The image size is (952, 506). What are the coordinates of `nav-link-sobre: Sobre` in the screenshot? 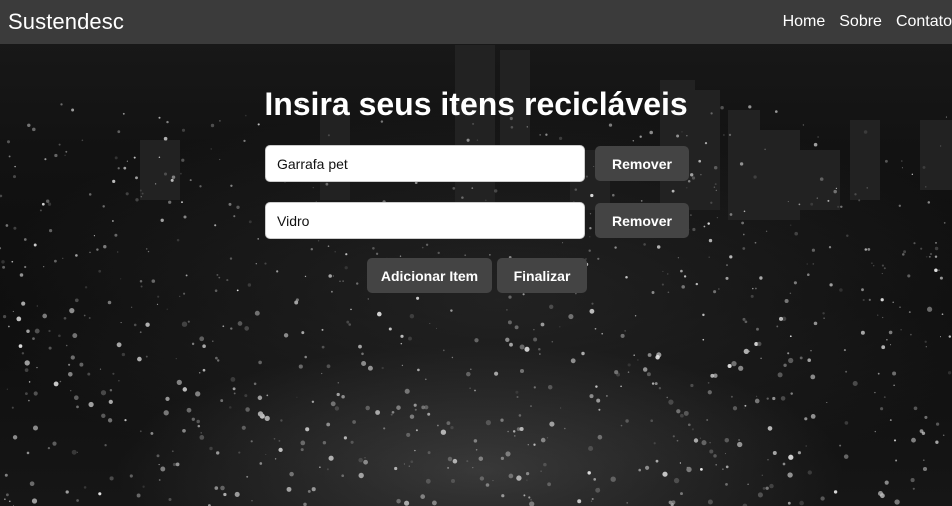 It's located at (860, 22).